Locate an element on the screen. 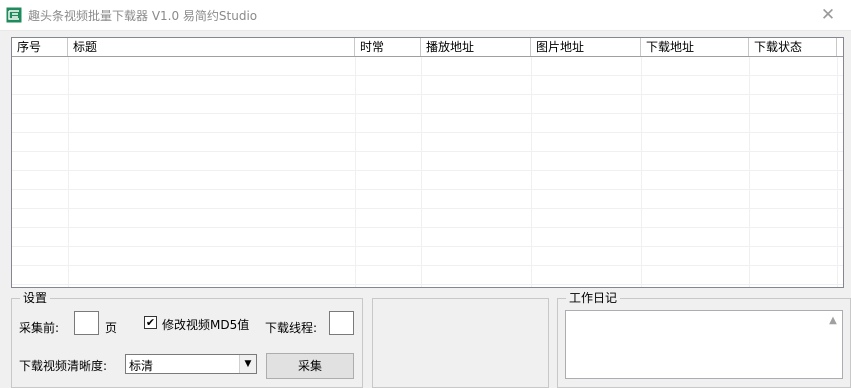 Image resolution: width=851 pixels, height=388 pixels. column-header-duration: 时常 is located at coordinates (388, 47).